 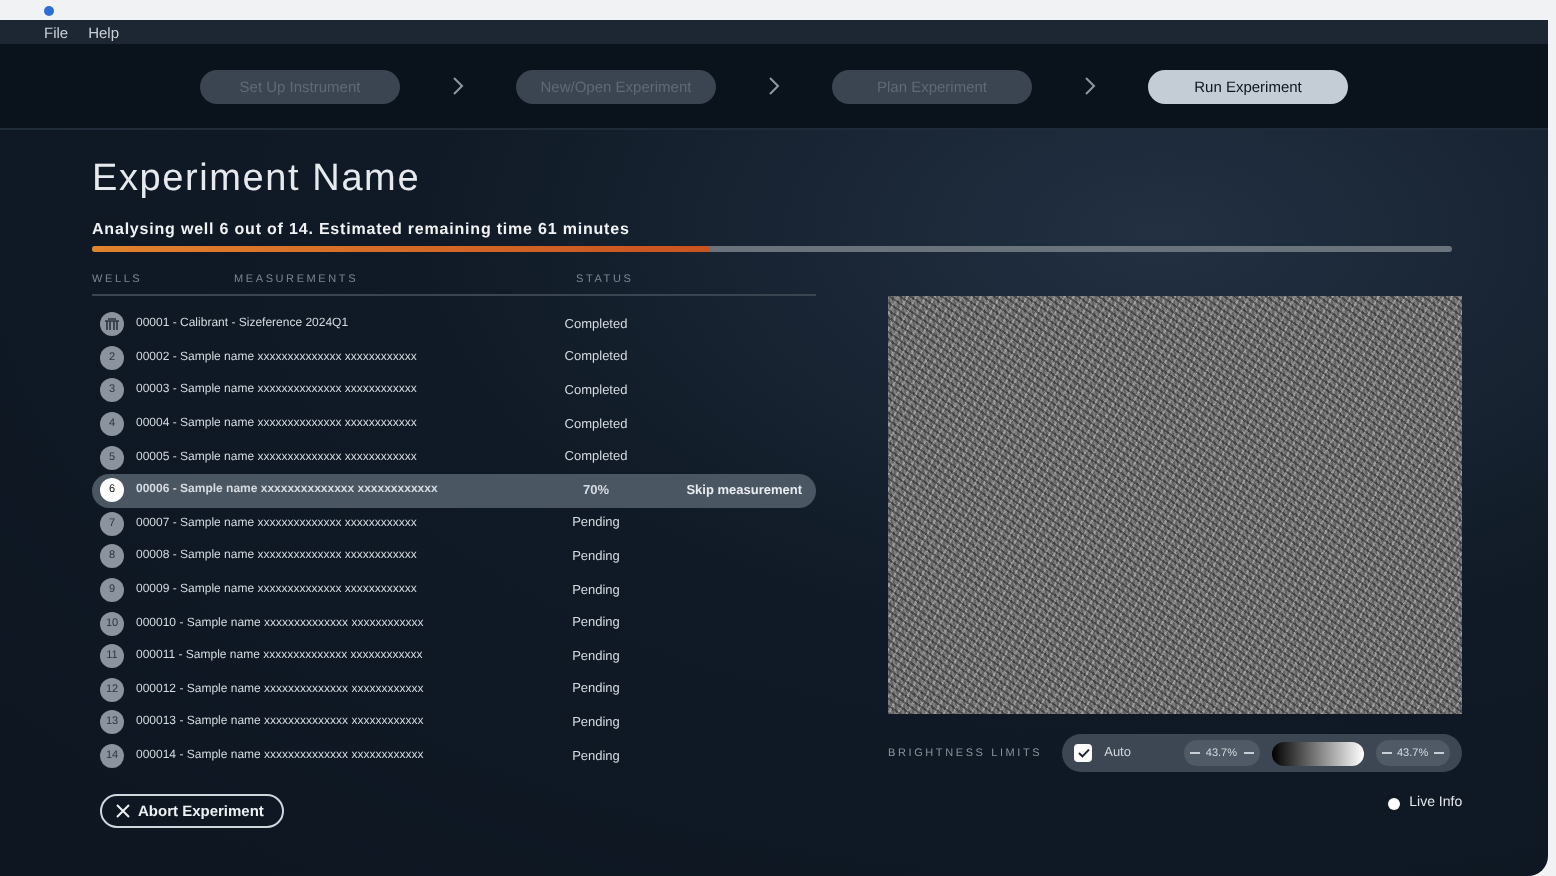 I want to click on progress-text: Analysing well 6 out of 14. Estimated remaining time 61 minutes, so click(x=362, y=229).